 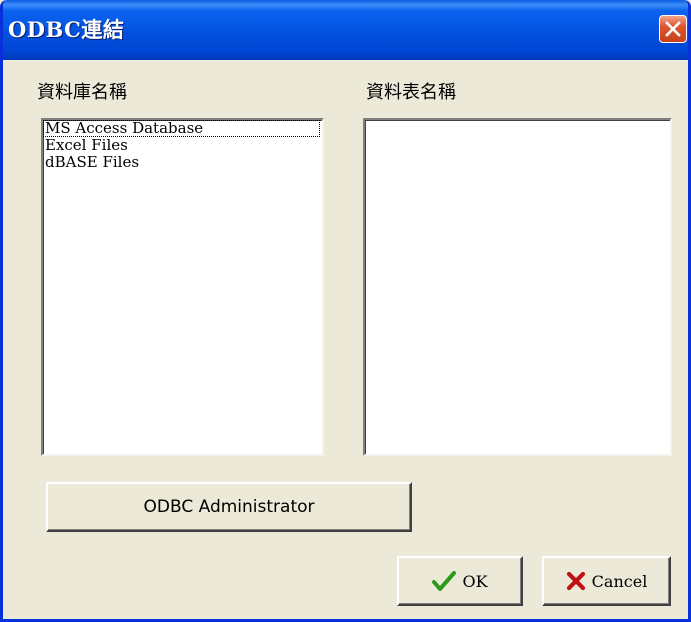 What do you see at coordinates (182, 162) in the screenshot?
I see `list-item-dbase: dBASE Files` at bounding box center [182, 162].